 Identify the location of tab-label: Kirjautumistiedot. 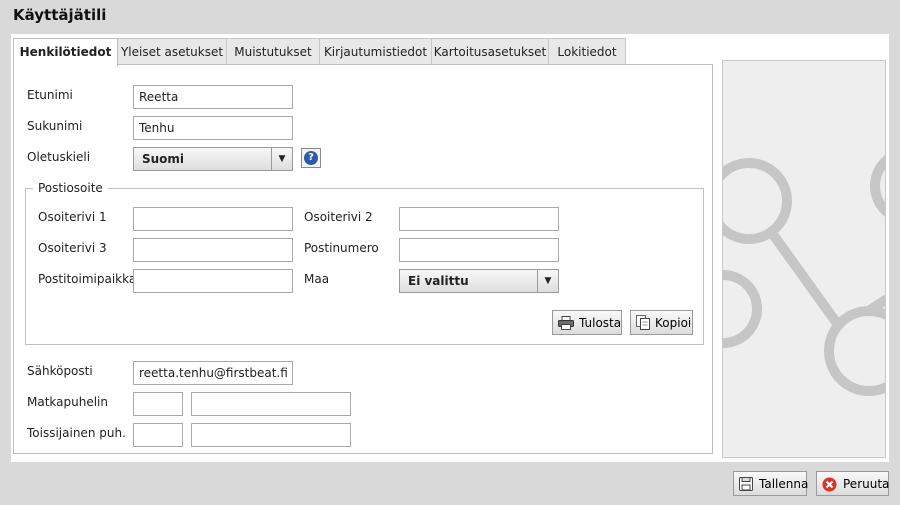
(375, 52).